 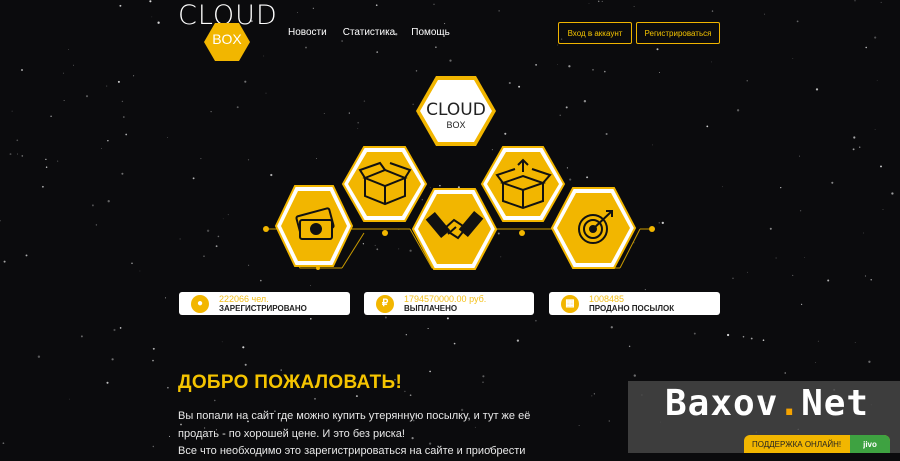 What do you see at coordinates (244, 298) in the screenshot?
I see `stat-value: 222066 чел.` at bounding box center [244, 298].